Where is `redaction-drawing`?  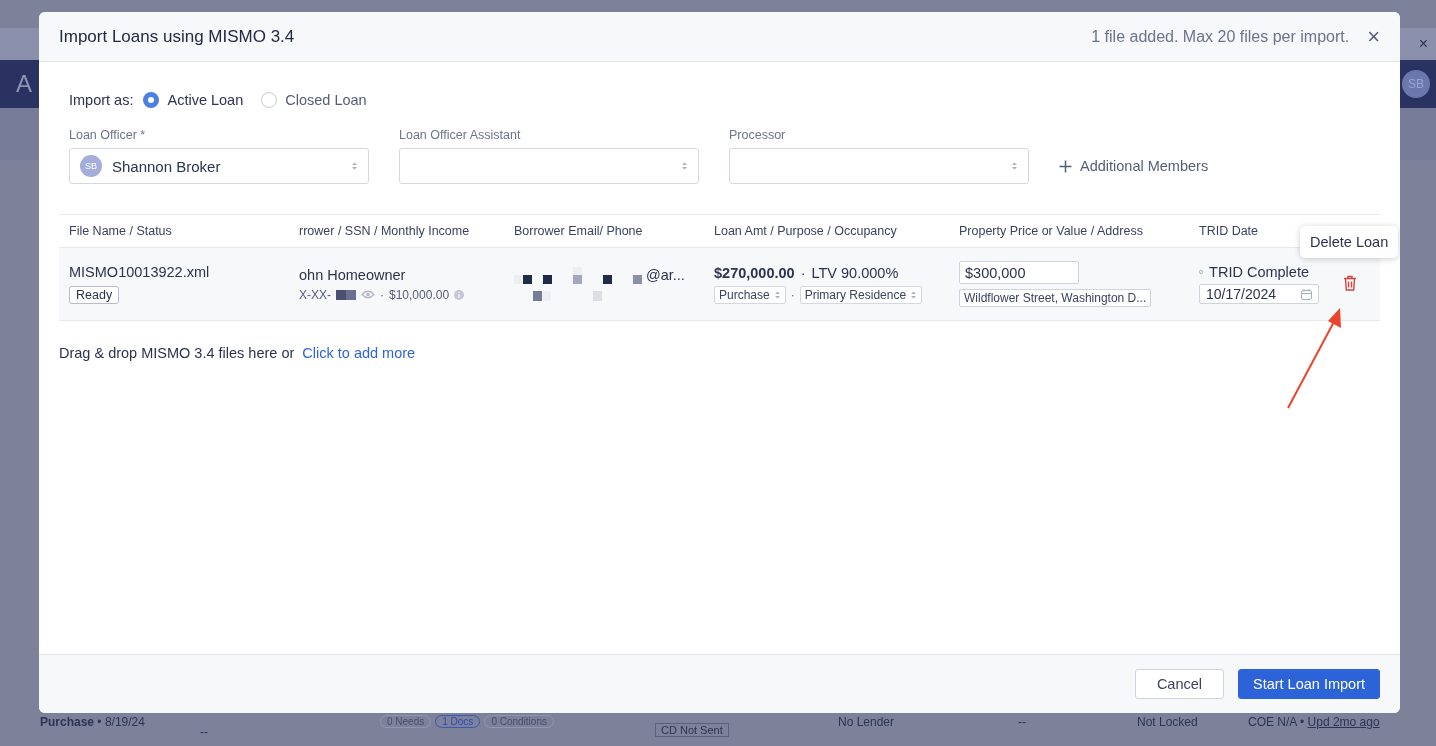 redaction-drawing is located at coordinates (346, 294).